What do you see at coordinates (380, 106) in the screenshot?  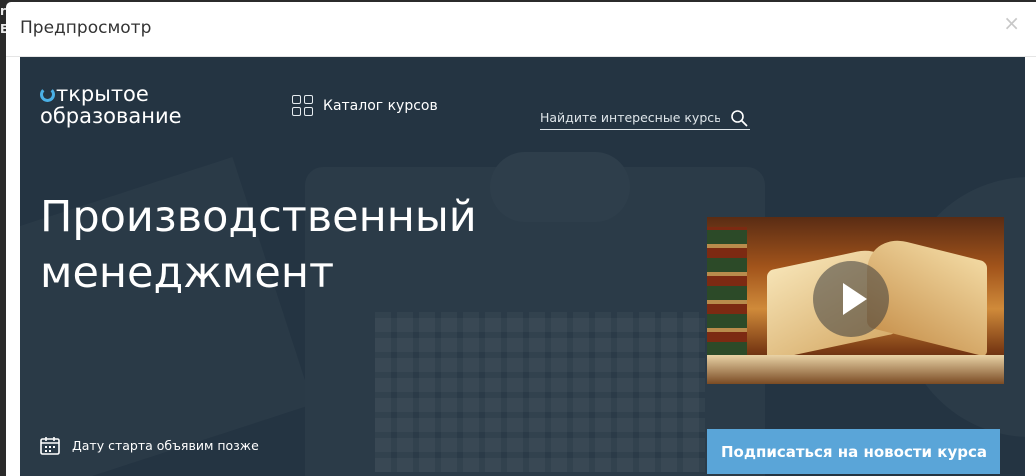 I see `catalog-label: Каталог курсов` at bounding box center [380, 106].